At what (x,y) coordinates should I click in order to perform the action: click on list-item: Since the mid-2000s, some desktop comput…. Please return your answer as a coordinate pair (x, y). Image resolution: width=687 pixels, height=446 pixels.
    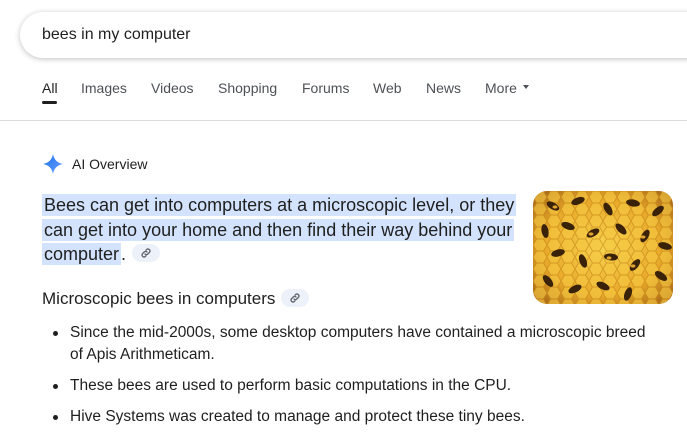
    Looking at the image, I should click on (347, 344).